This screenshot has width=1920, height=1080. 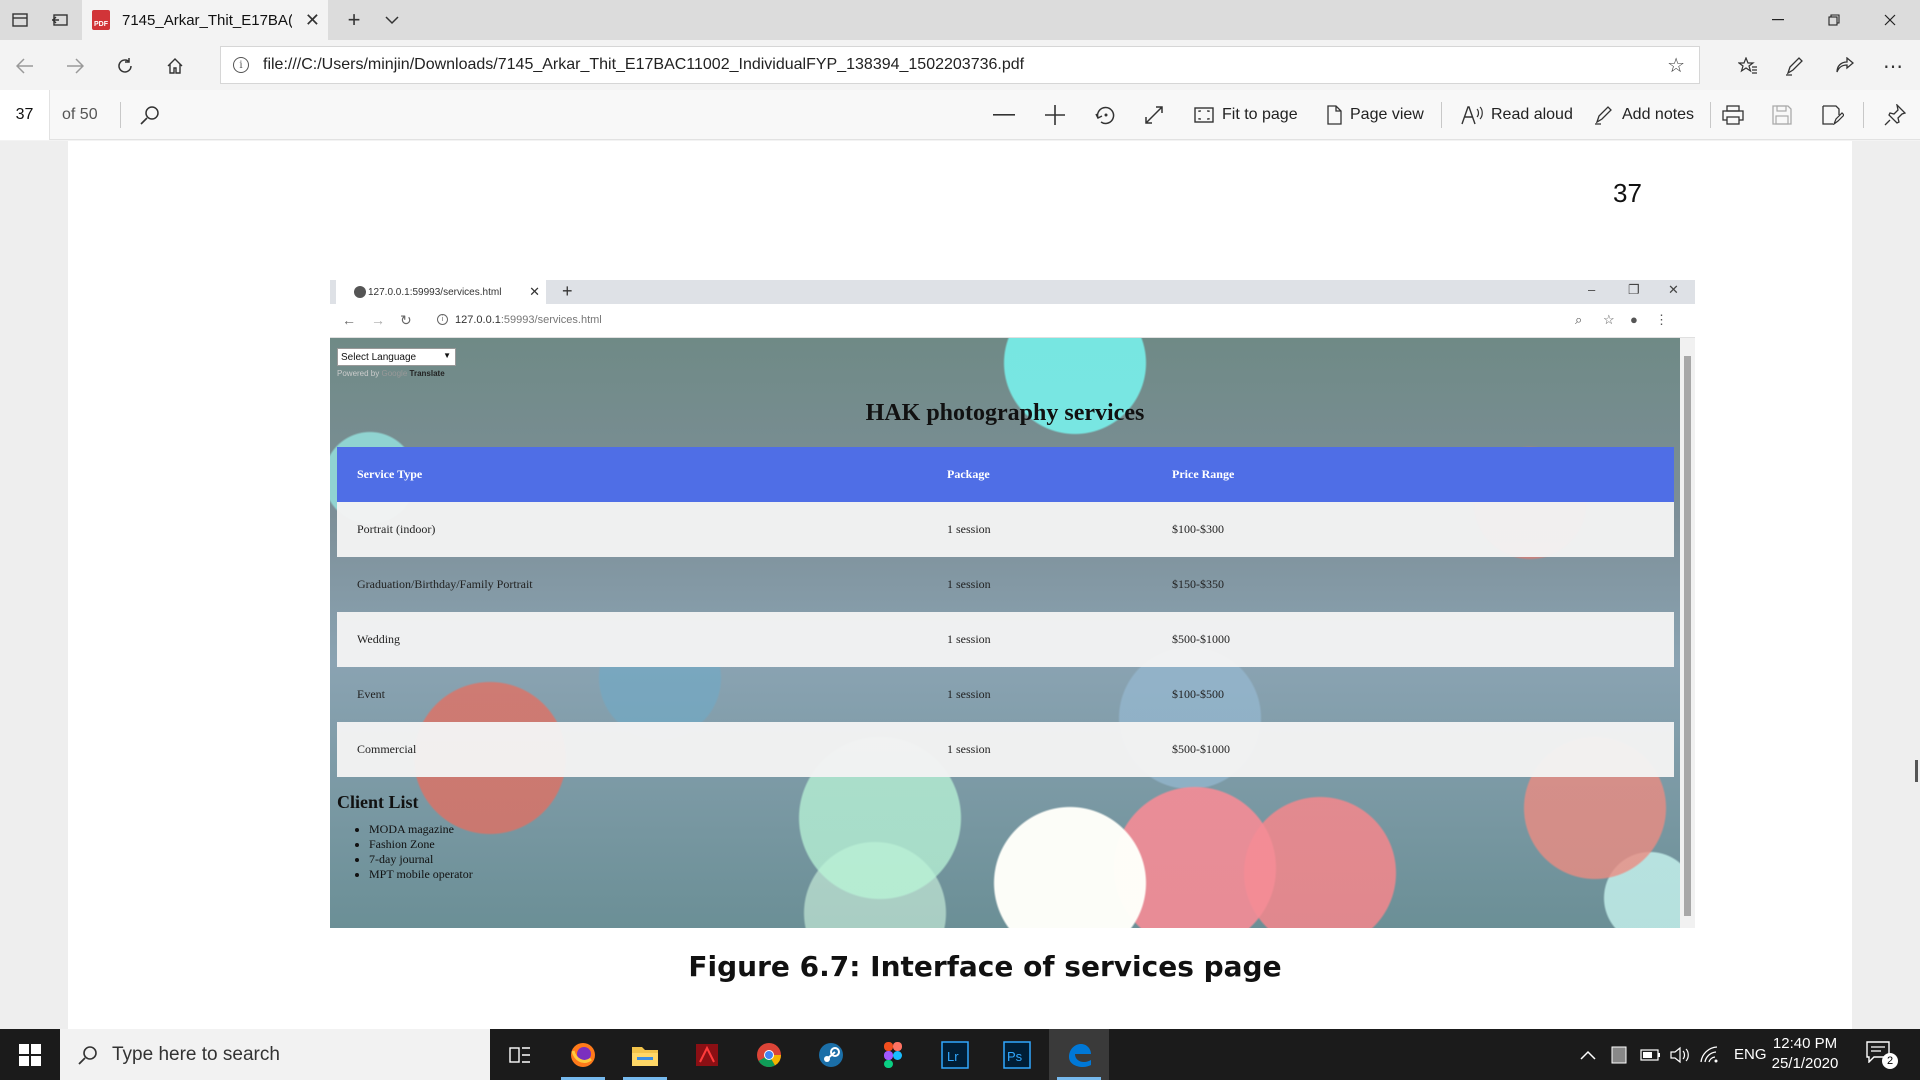 What do you see at coordinates (520, 1054) in the screenshot?
I see `task-view-icon` at bounding box center [520, 1054].